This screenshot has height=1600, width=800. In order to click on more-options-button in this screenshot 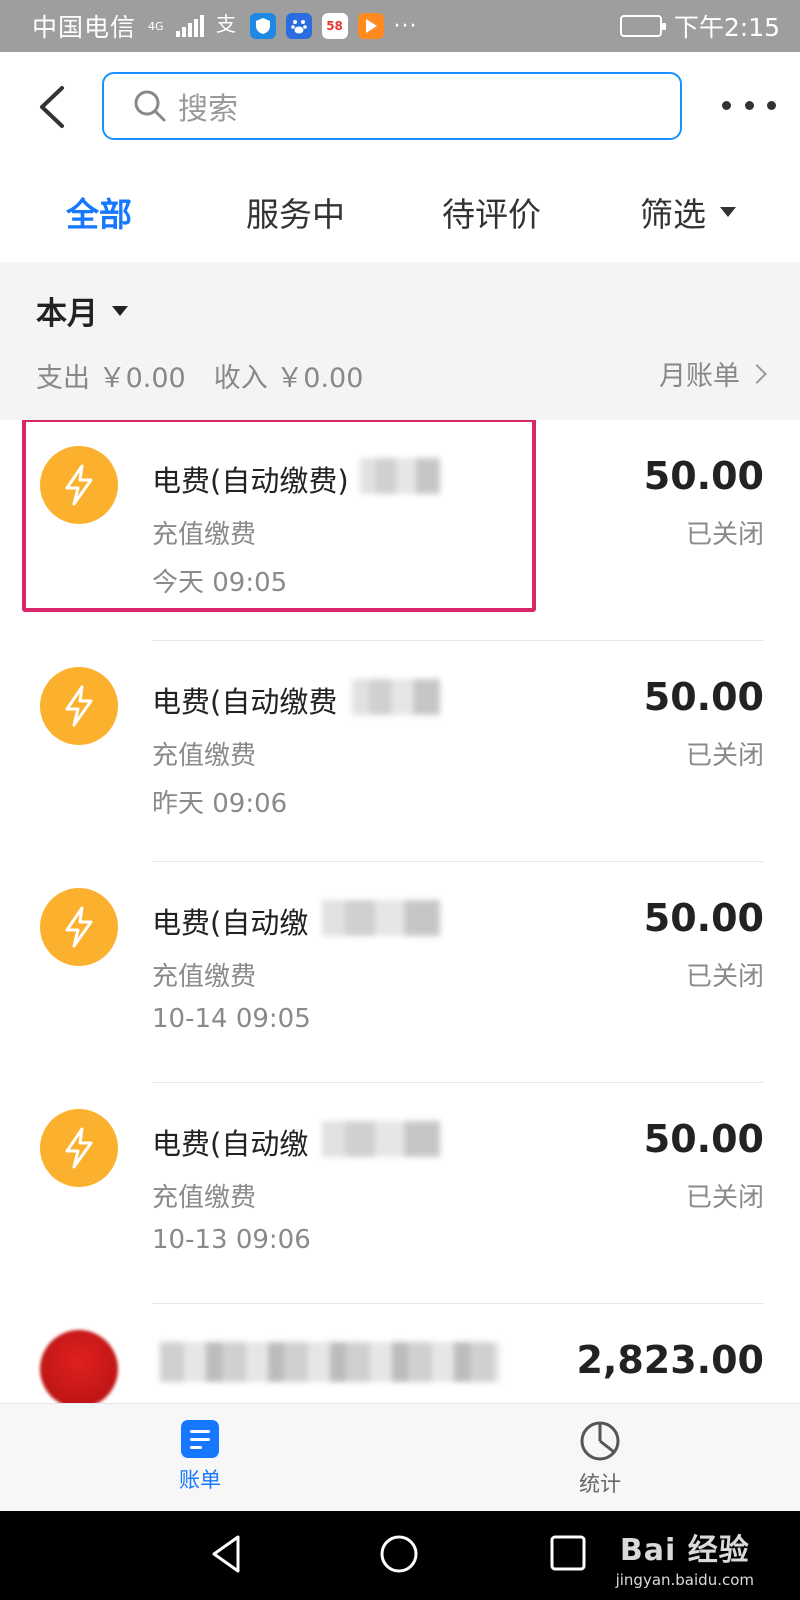, I will do `click(749, 105)`.